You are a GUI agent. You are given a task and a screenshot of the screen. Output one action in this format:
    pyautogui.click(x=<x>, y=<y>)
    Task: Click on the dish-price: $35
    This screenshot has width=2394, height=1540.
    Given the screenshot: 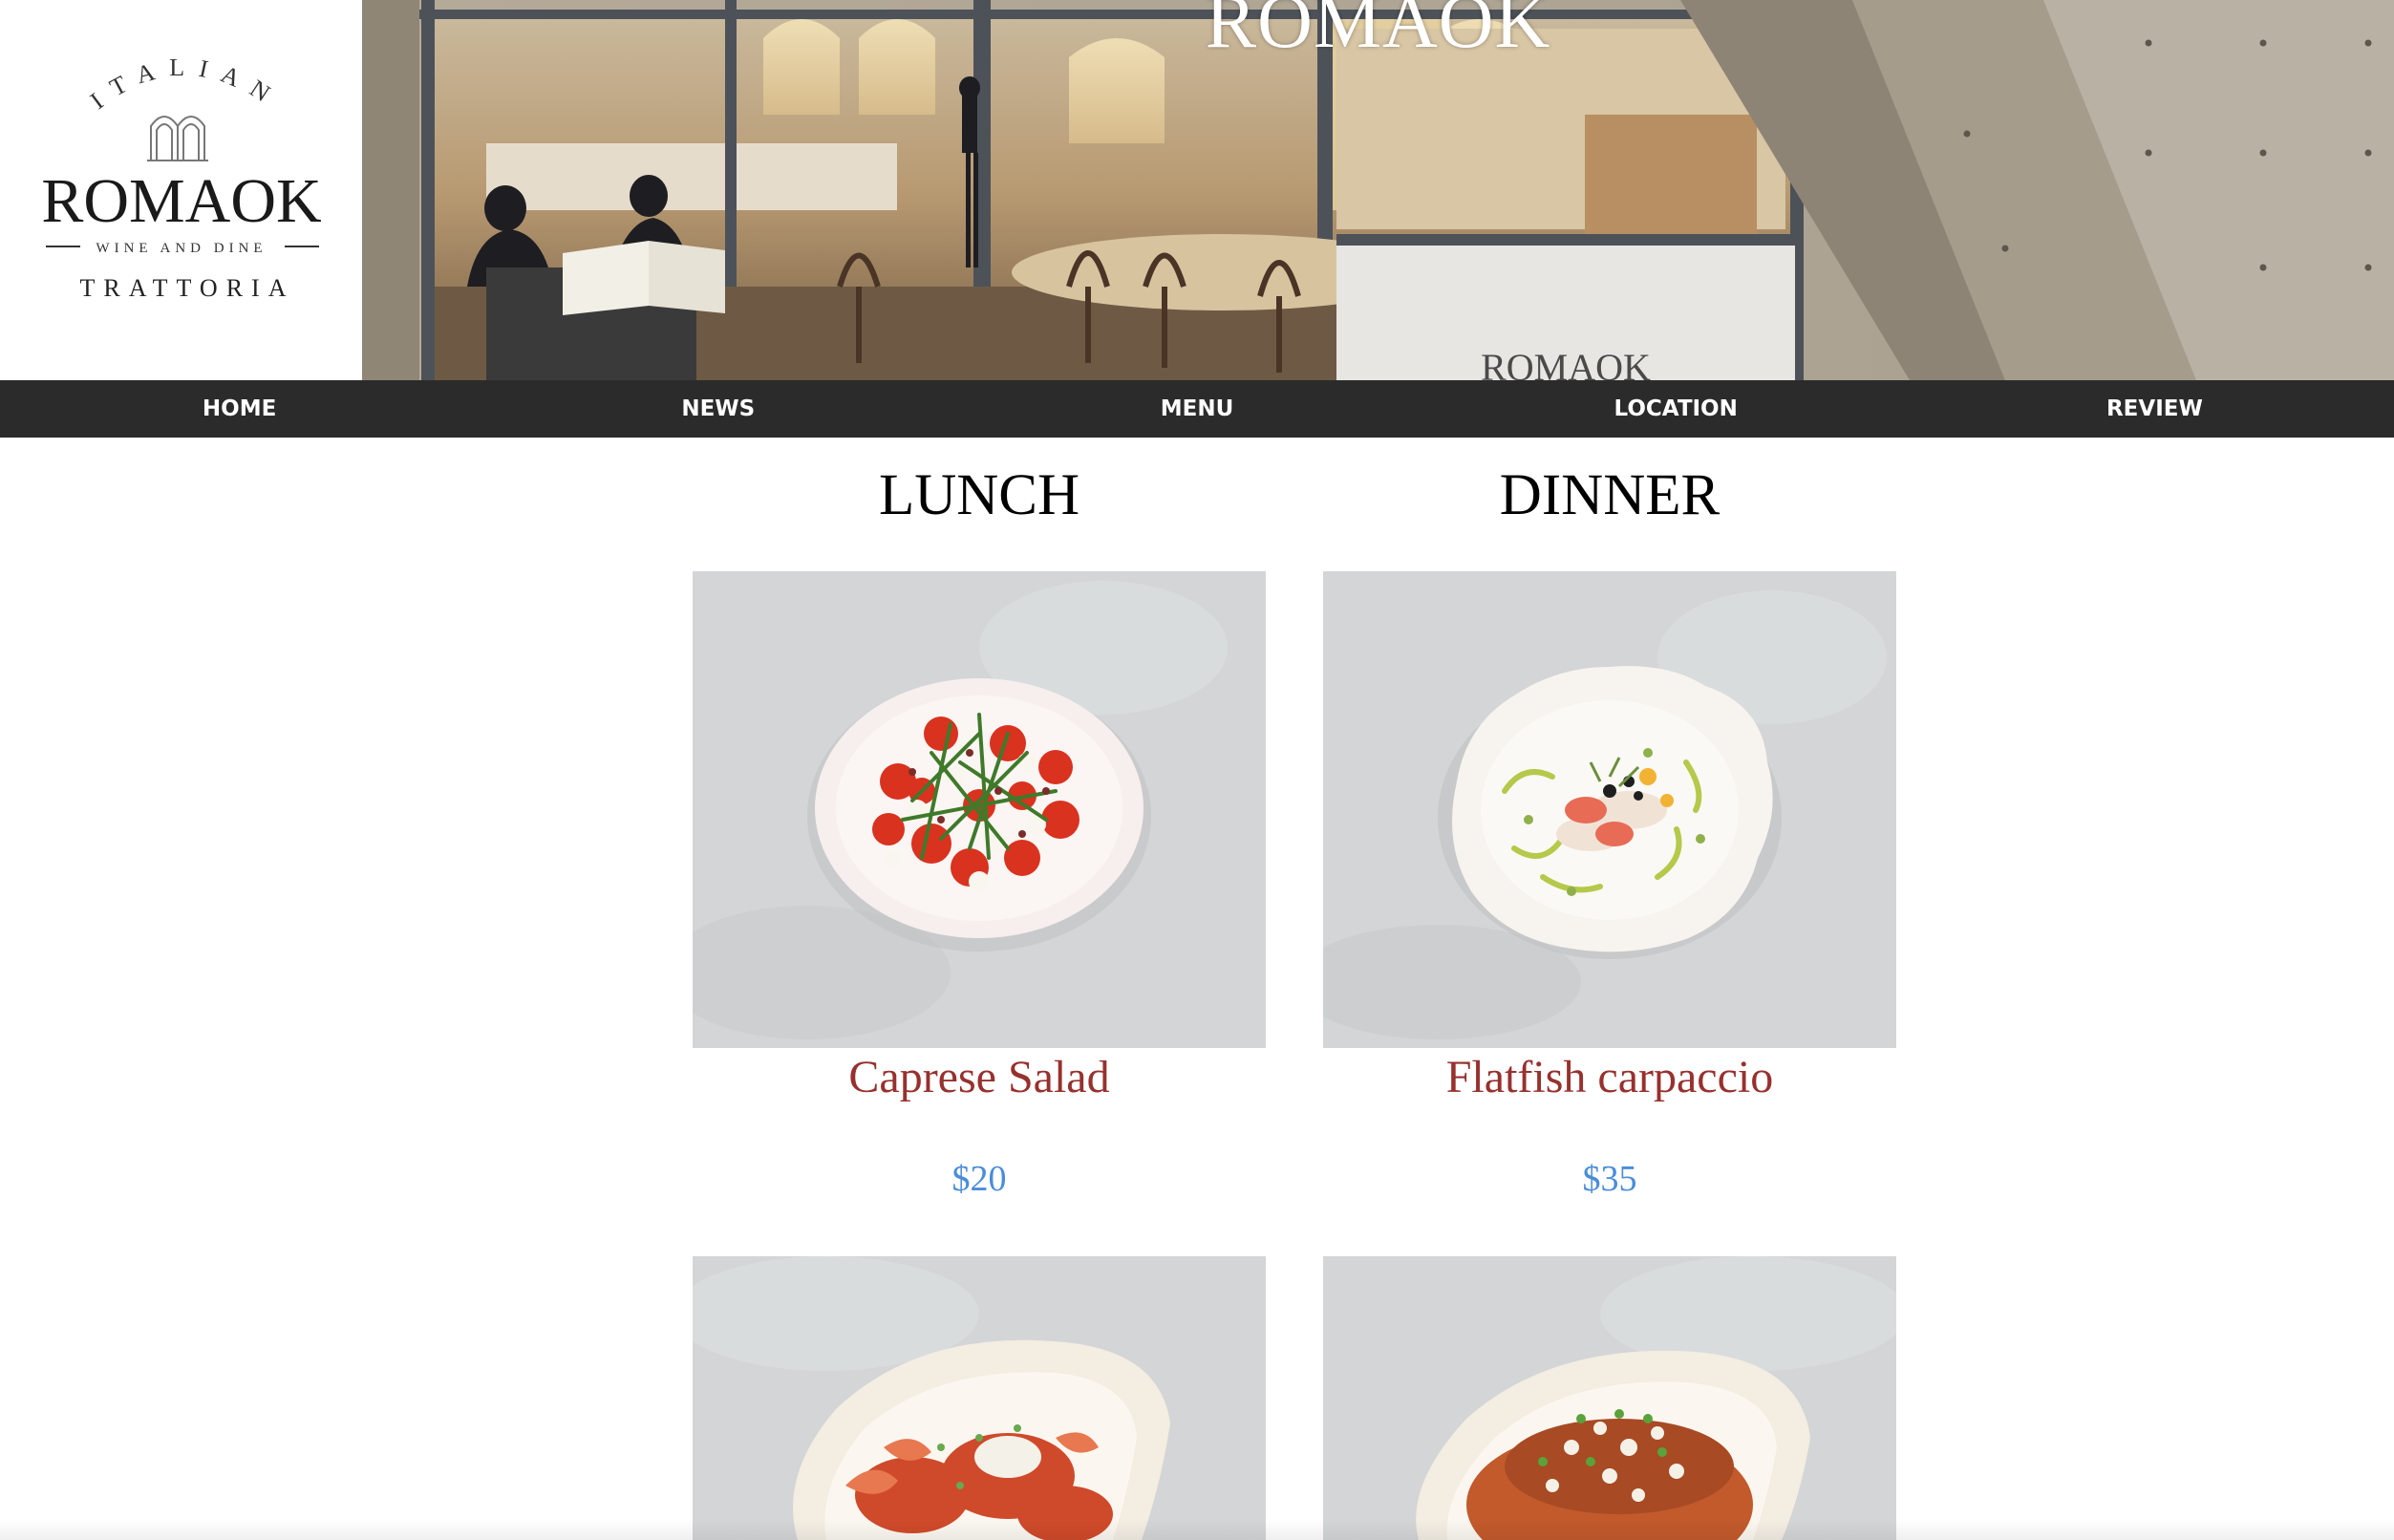 What is the action you would take?
    pyautogui.click(x=1609, y=1179)
    